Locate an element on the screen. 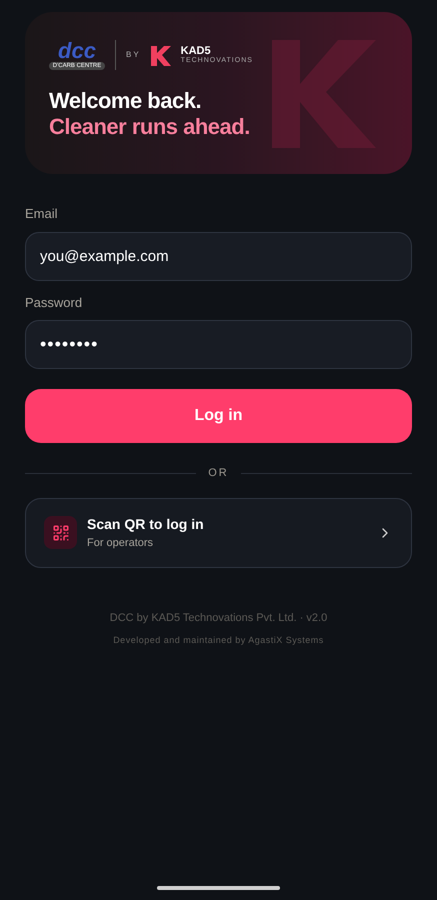  footer-credit: Developed and maintained by AgastiX Systems is located at coordinates (218, 640).